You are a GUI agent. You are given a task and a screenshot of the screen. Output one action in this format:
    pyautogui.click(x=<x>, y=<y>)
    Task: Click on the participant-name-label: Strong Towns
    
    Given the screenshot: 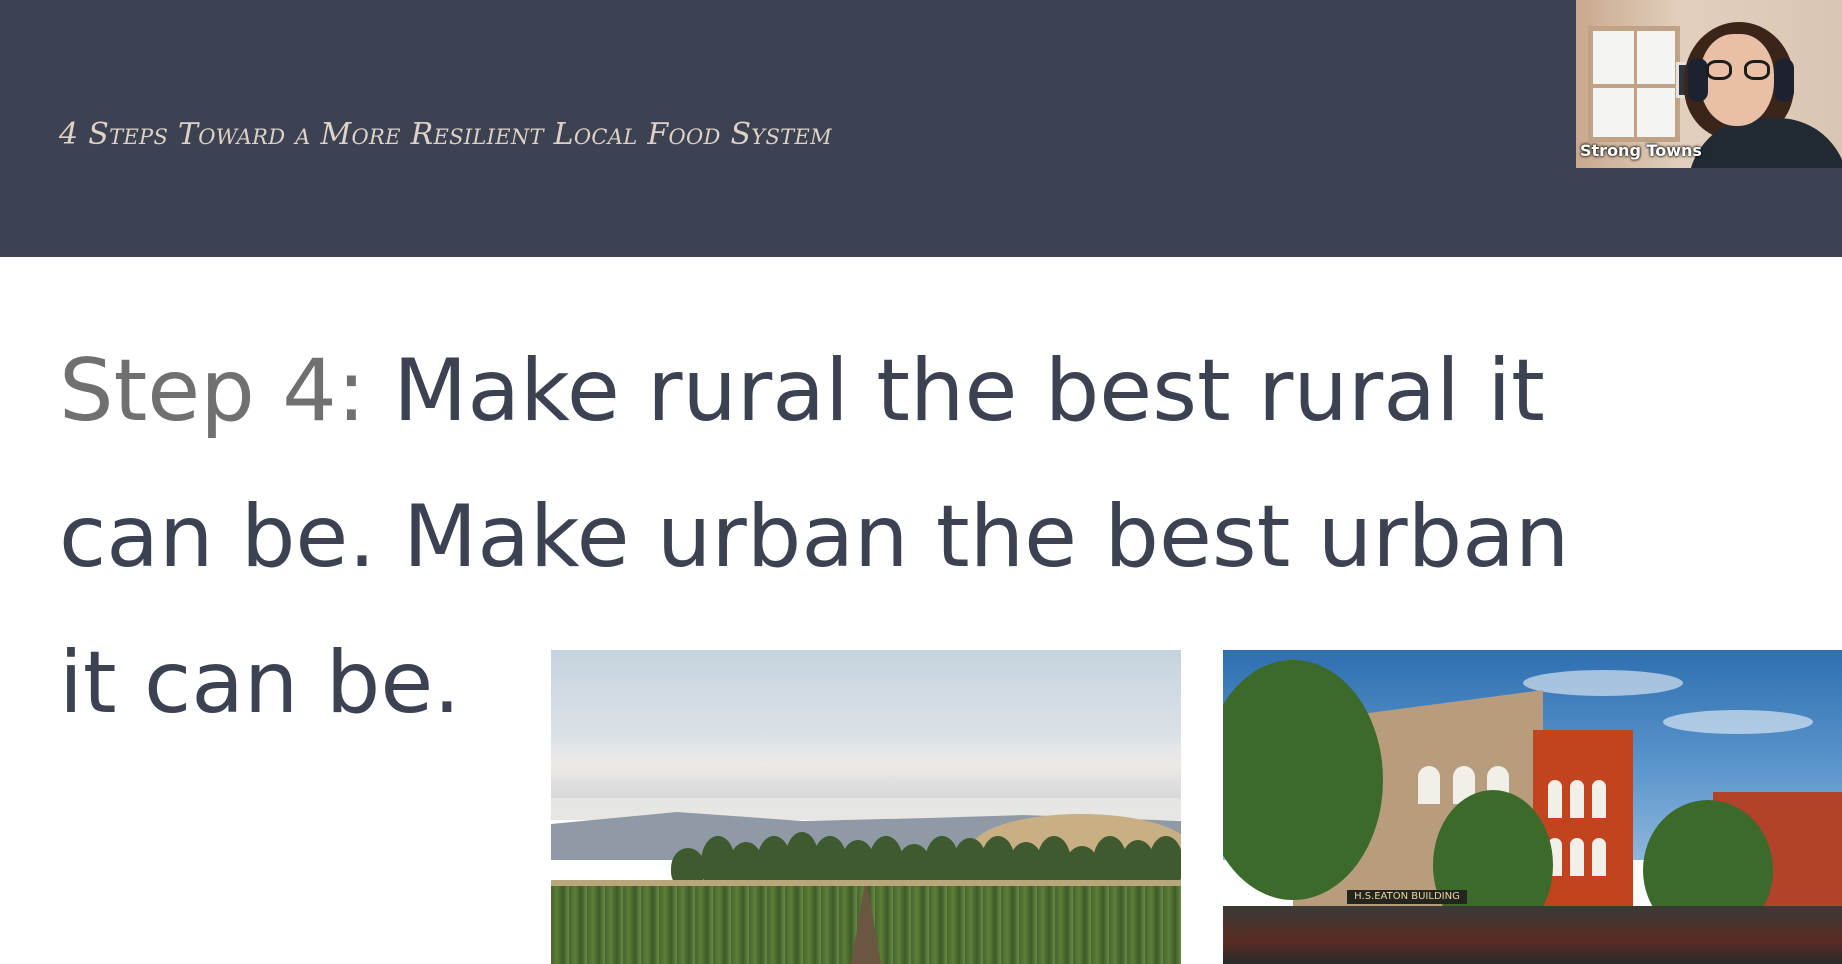 What is the action you would take?
    pyautogui.click(x=1641, y=150)
    